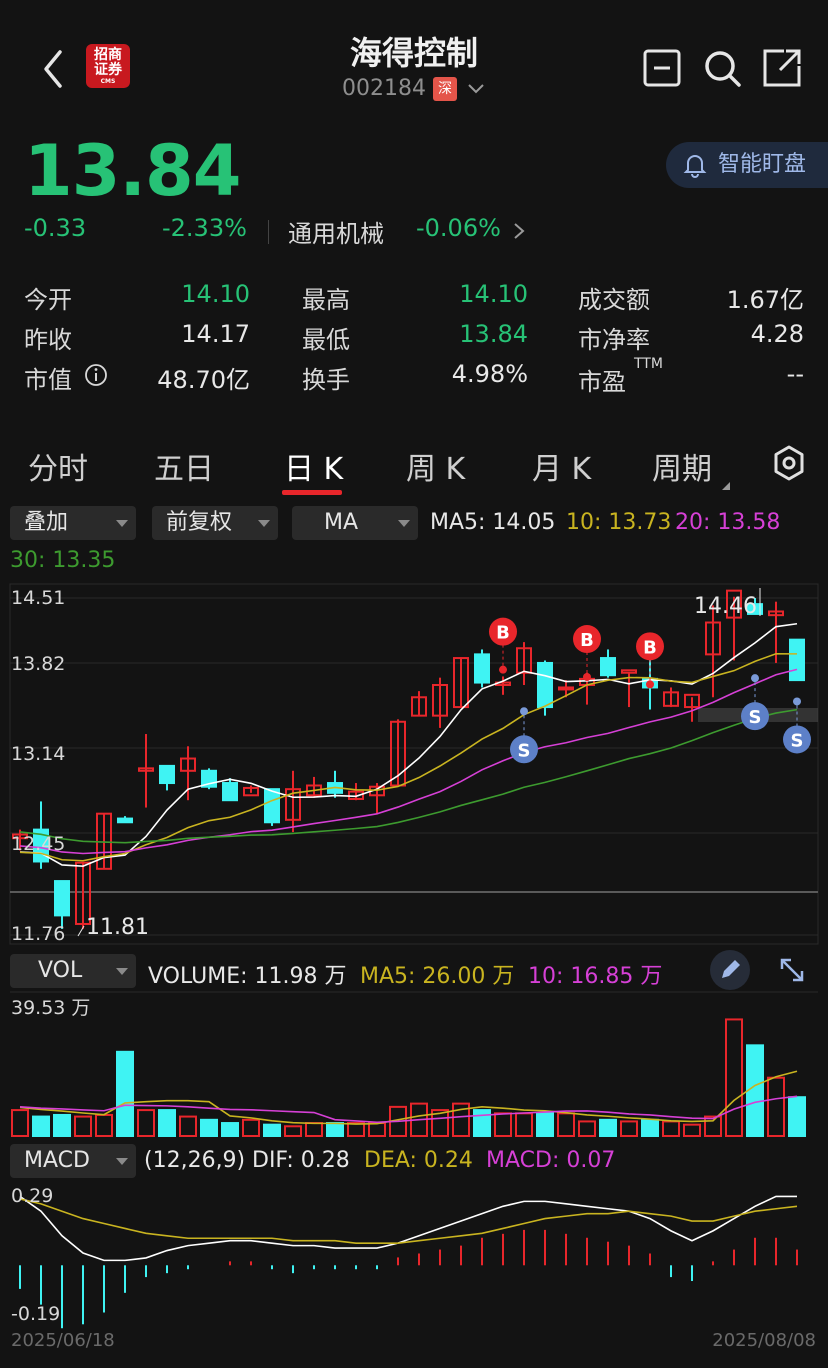 Image resolution: width=828 pixels, height=1368 pixels. Describe the element at coordinates (725, 606) in the screenshot. I see `high-price-label: 14.46` at that location.